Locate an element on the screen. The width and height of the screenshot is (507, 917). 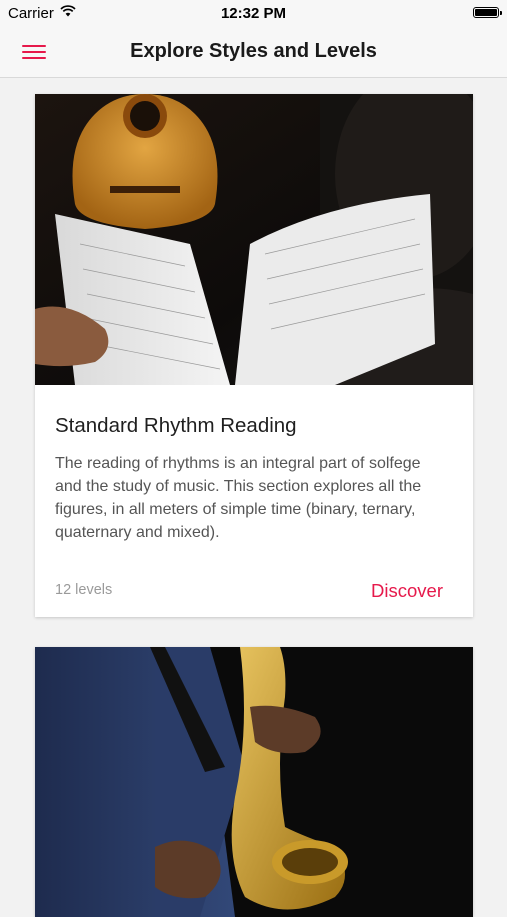
page-title: Explore Styles and Levels is located at coordinates (253, 51).